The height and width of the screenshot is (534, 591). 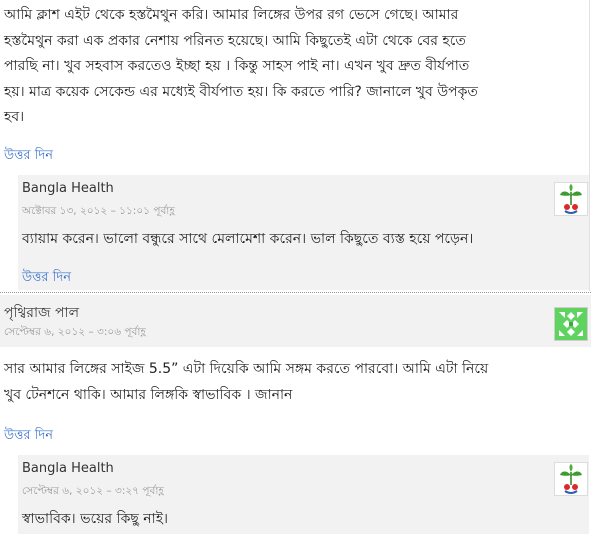 What do you see at coordinates (95, 519) in the screenshot?
I see `reply-2-body: স্বাভাবিক। ভয়ের কিছু নাই।` at bounding box center [95, 519].